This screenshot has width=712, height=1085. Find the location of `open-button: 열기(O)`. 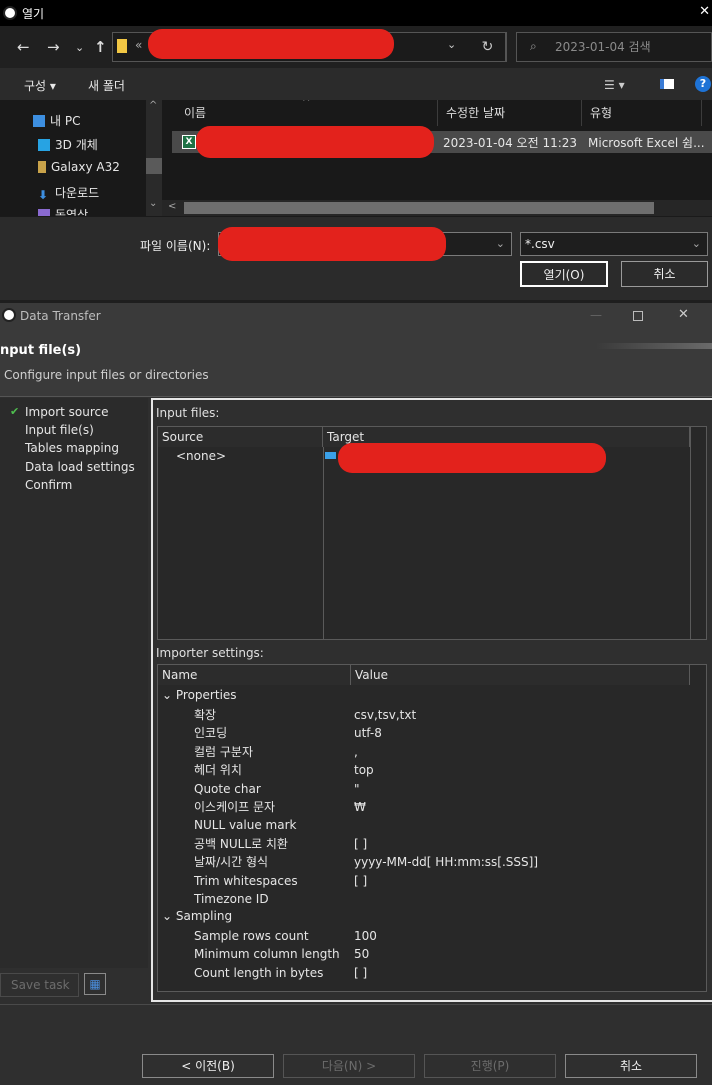

open-button: 열기(O) is located at coordinates (564, 274).